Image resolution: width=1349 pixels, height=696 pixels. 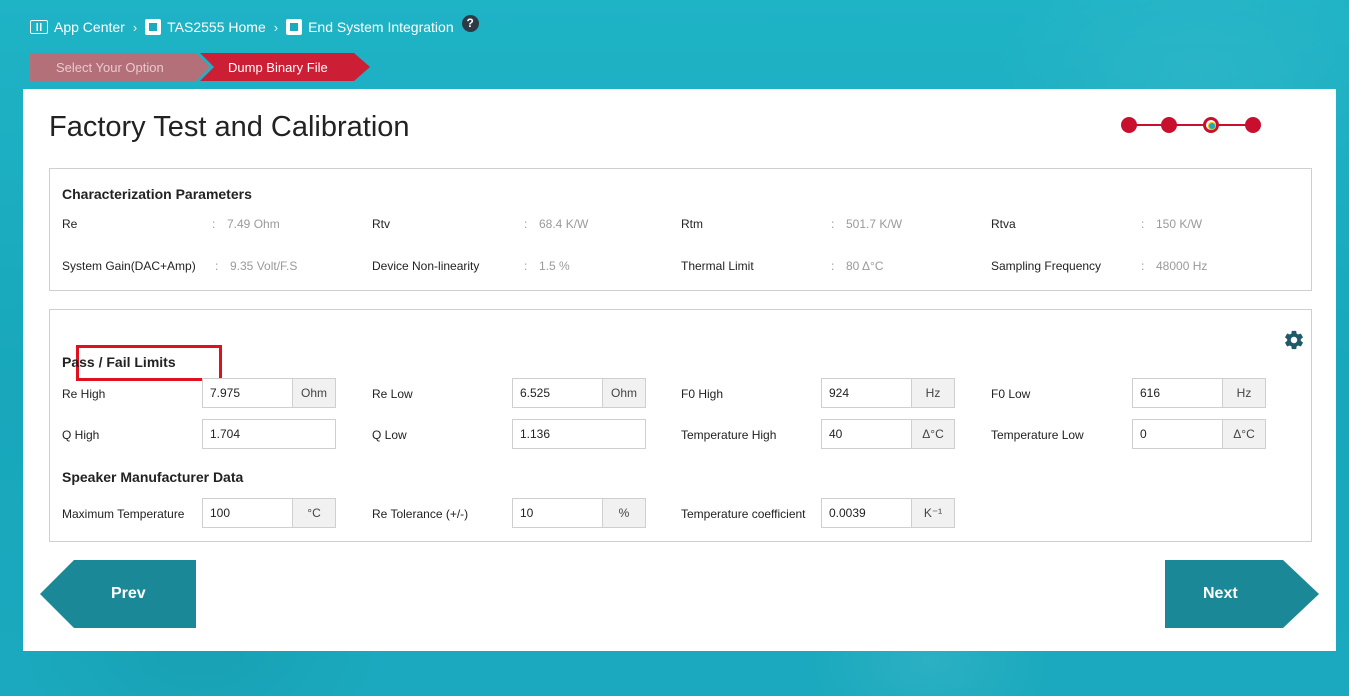 I want to click on wizard-steps: Select Your Option Dump Binary File, so click(x=200, y=67).